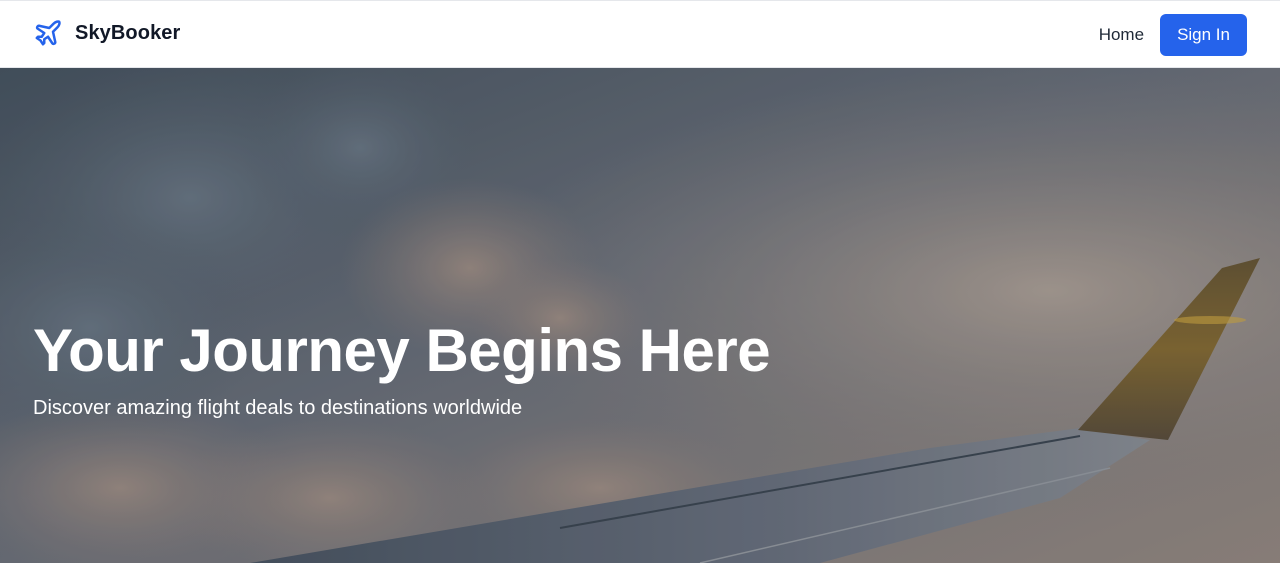  What do you see at coordinates (1203, 35) in the screenshot?
I see `sign-in-button: Sign In` at bounding box center [1203, 35].